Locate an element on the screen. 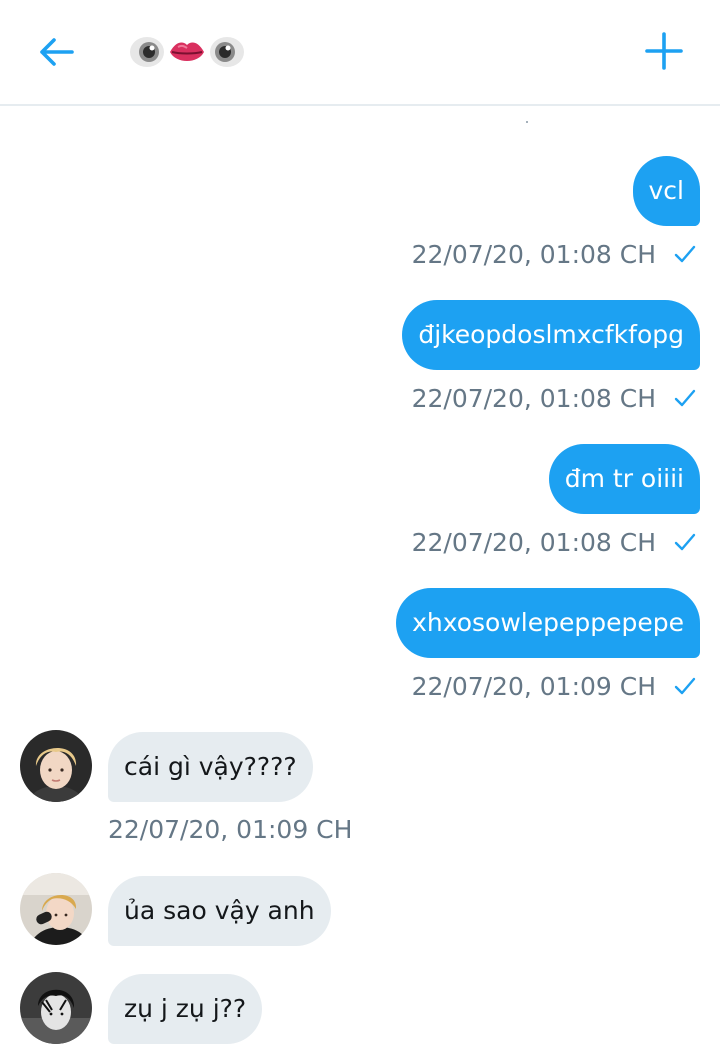  conversation-title is located at coordinates (187, 52).